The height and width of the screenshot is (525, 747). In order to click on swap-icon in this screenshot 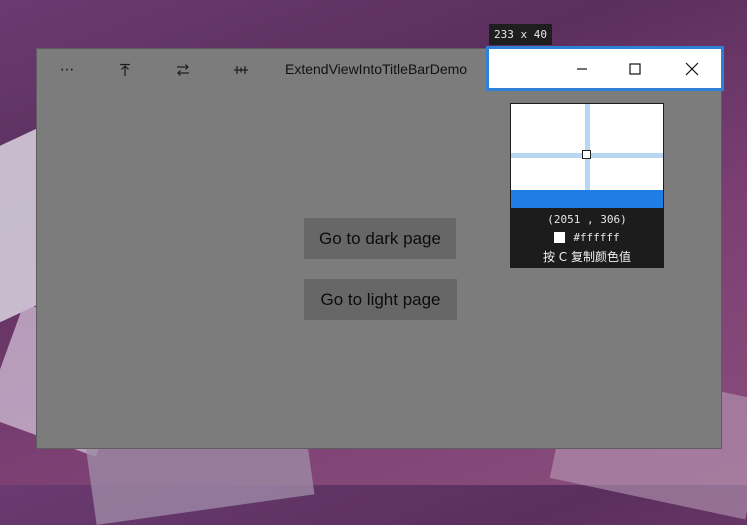, I will do `click(183, 70)`.